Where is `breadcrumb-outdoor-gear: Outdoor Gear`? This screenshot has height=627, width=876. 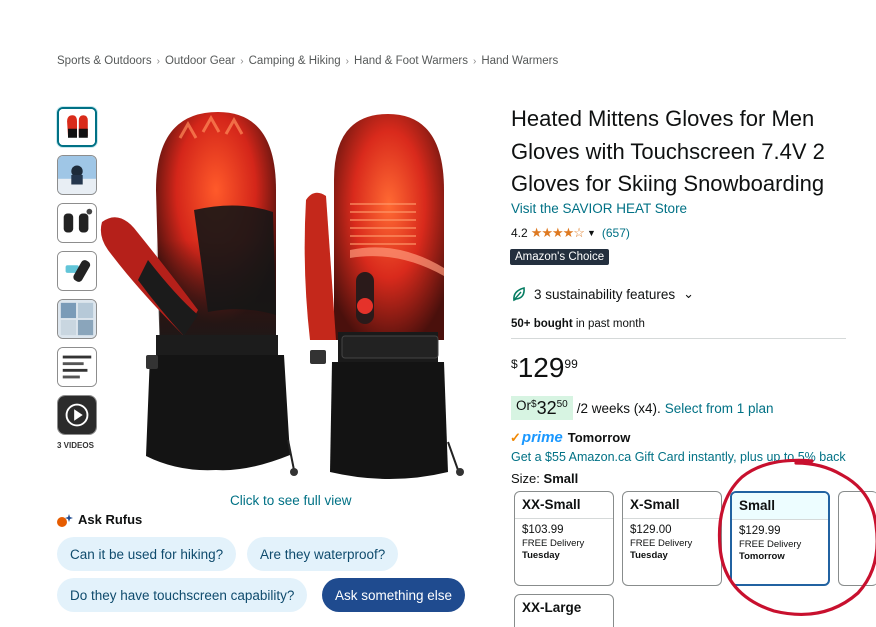
breadcrumb-outdoor-gear: Outdoor Gear is located at coordinates (200, 61).